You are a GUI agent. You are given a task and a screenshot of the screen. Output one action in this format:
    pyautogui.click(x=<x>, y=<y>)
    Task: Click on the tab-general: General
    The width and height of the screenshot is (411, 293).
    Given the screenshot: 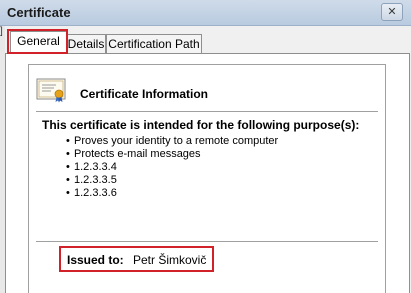 What is the action you would take?
    pyautogui.click(x=38, y=42)
    